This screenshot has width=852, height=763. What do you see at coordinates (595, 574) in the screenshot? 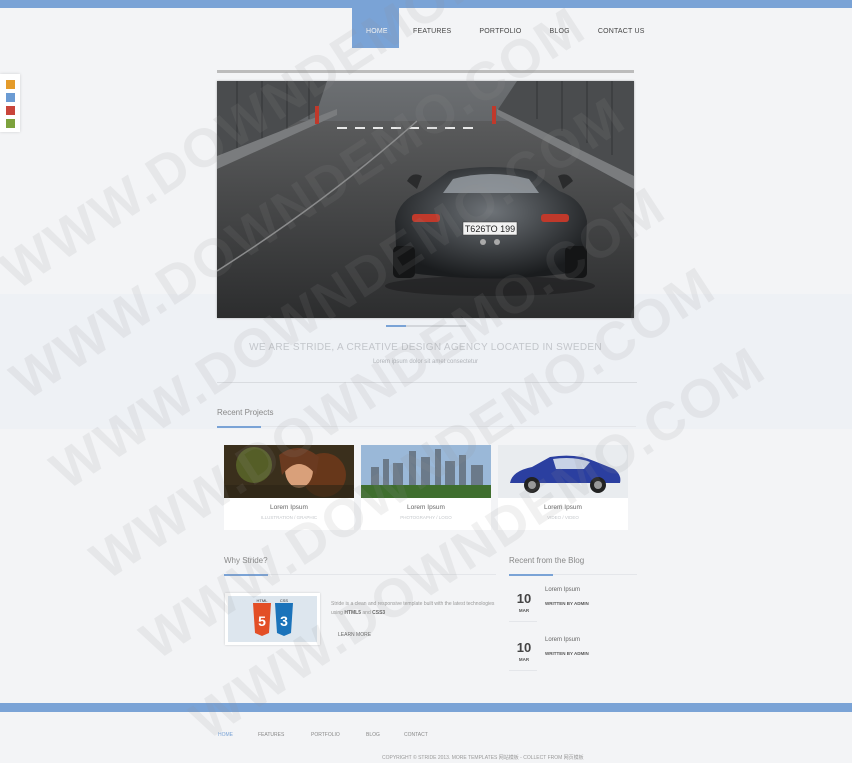
I see `section-rule` at bounding box center [595, 574].